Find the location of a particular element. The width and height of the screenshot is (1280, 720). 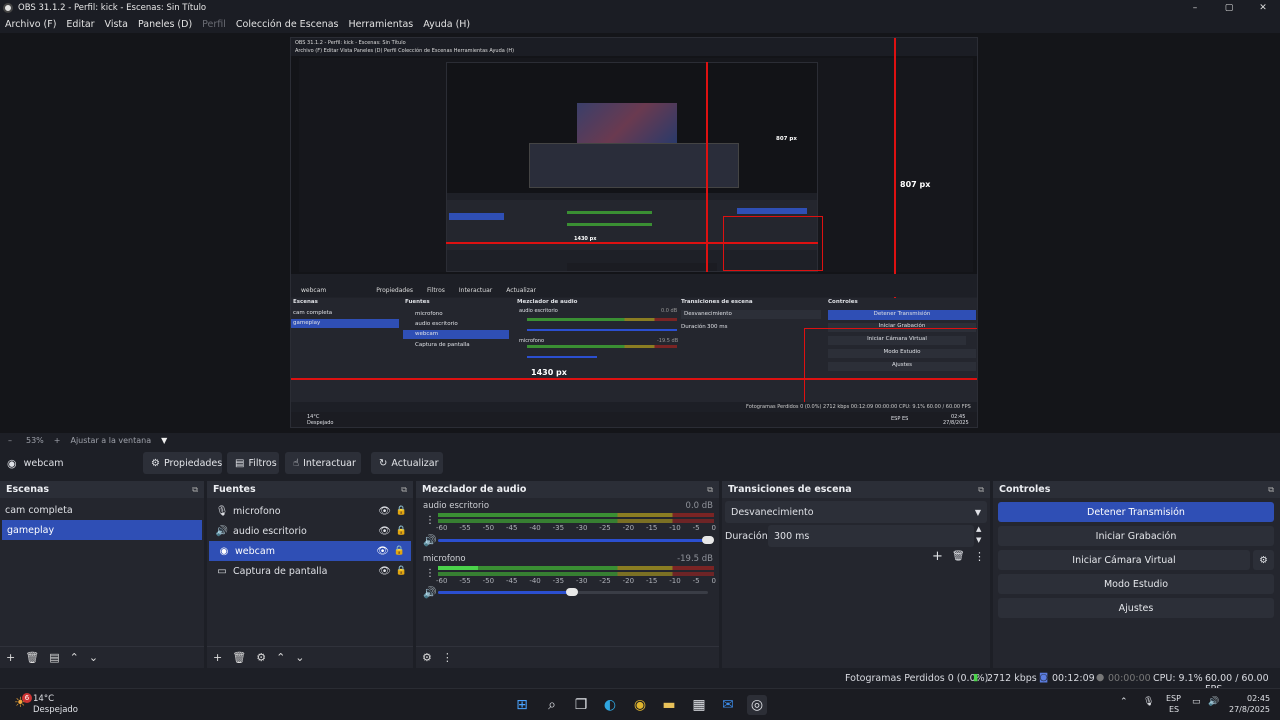

lang-1: ESP is located at coordinates (1173, 698).